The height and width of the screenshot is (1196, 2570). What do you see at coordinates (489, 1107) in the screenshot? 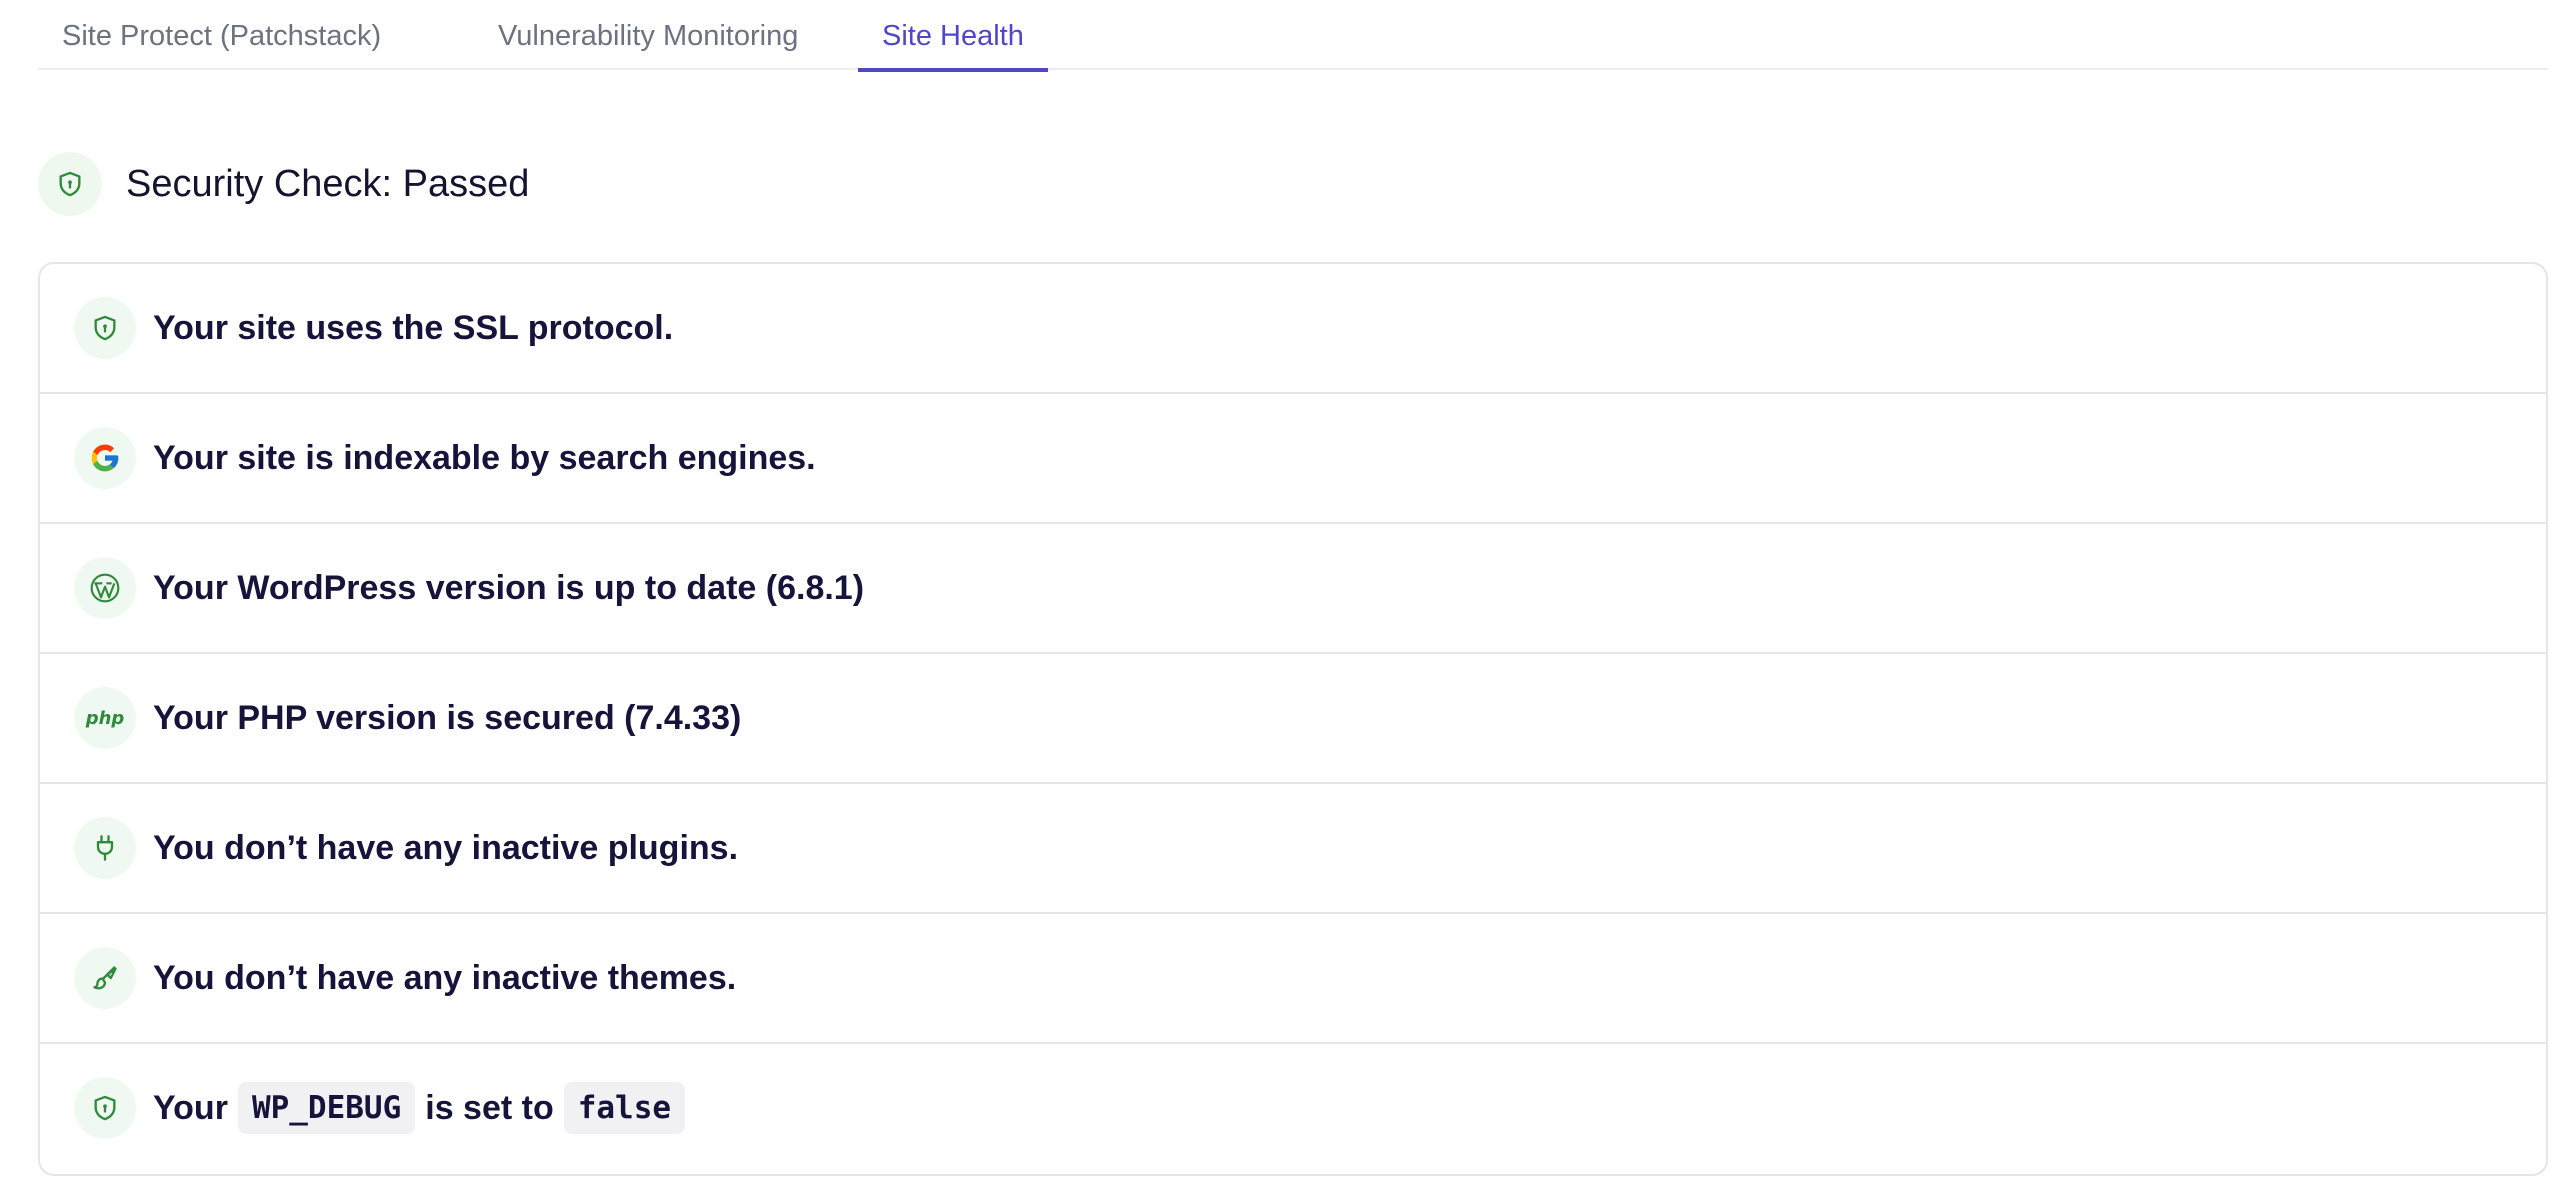
I see `check-text-middle: is set to` at bounding box center [489, 1107].